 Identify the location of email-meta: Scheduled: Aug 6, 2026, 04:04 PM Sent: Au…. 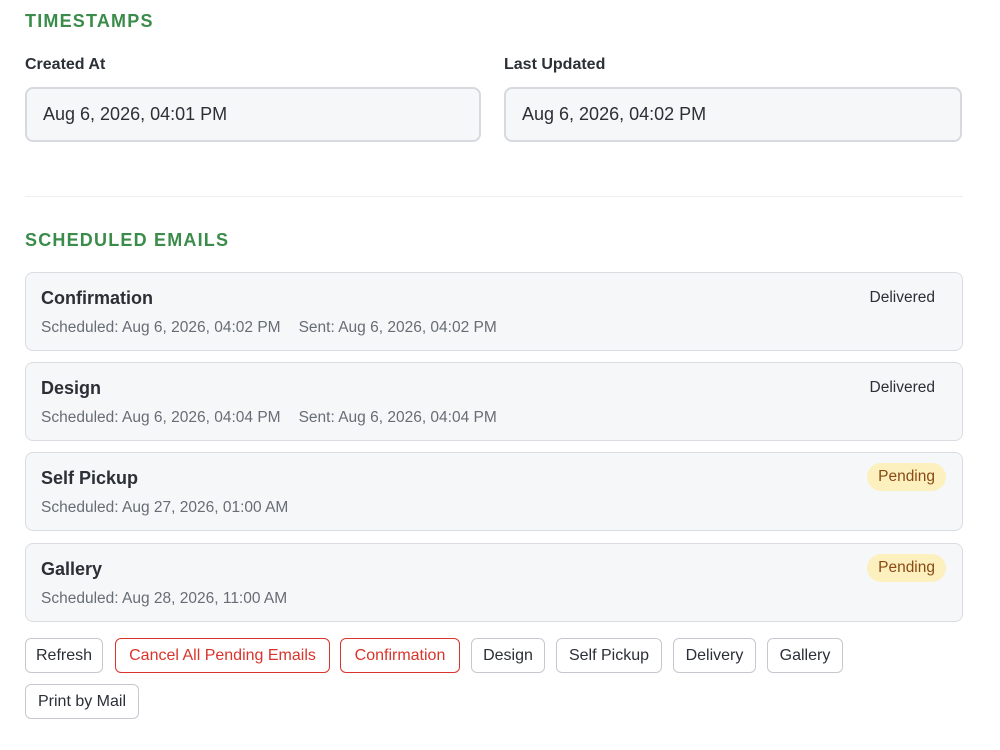
(269, 418).